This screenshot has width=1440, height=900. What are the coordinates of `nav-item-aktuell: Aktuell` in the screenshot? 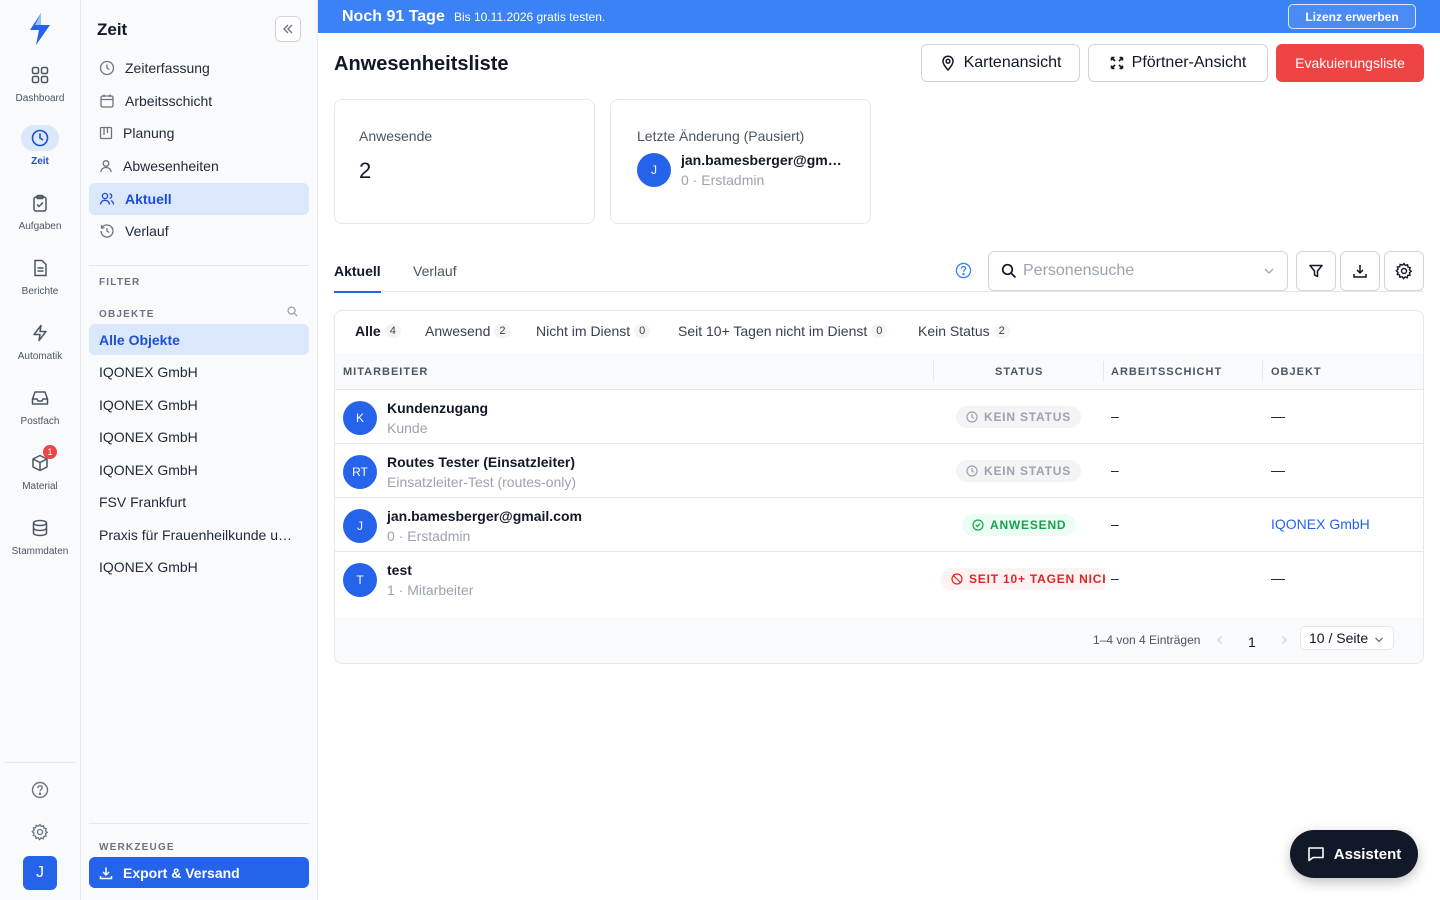 It's located at (199, 199).